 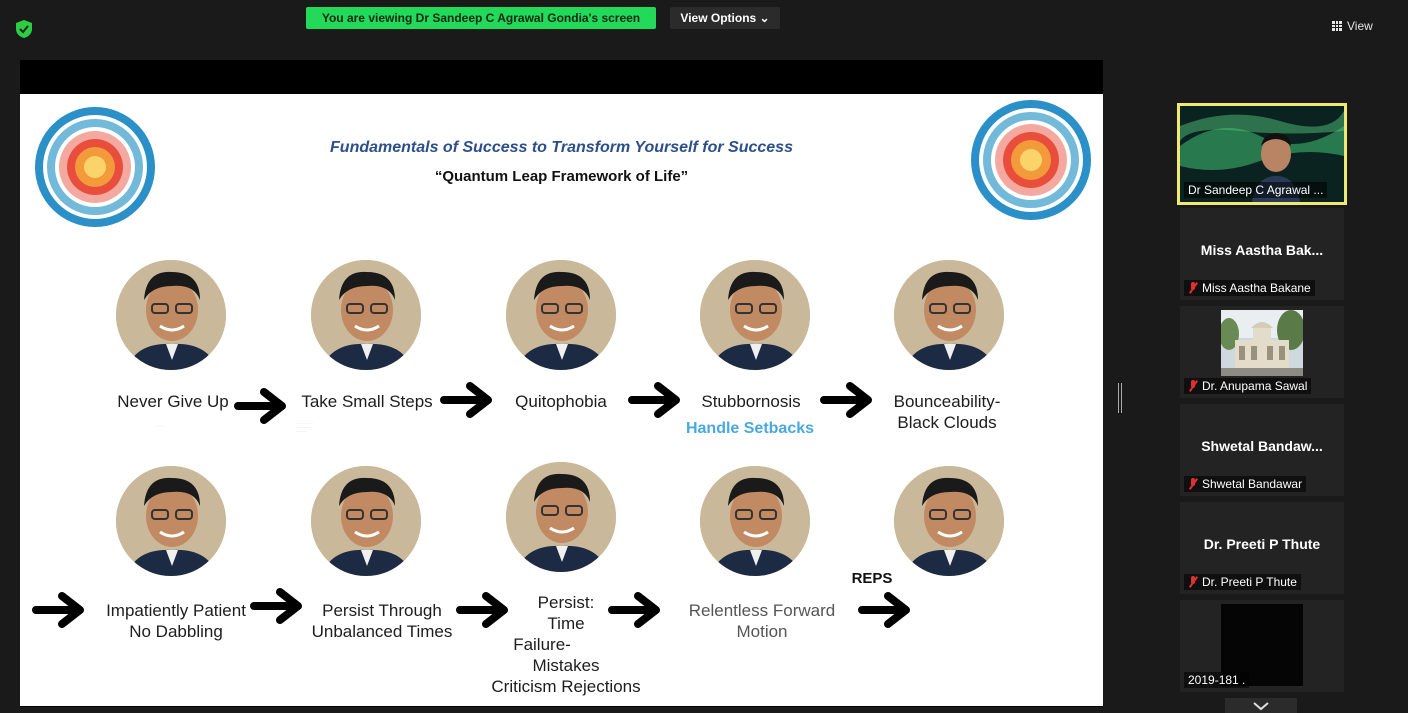 What do you see at coordinates (367, 401) in the screenshot?
I see `step-label: Take Small Steps` at bounding box center [367, 401].